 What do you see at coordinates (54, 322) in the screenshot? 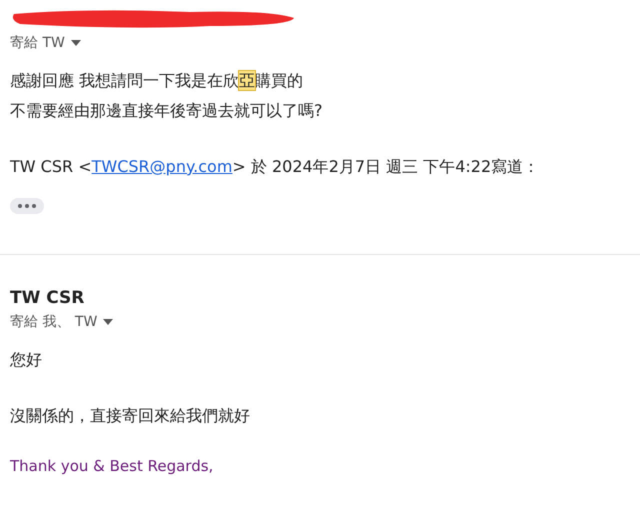
I see `recipients-text: 寄給 我、 TW` at bounding box center [54, 322].